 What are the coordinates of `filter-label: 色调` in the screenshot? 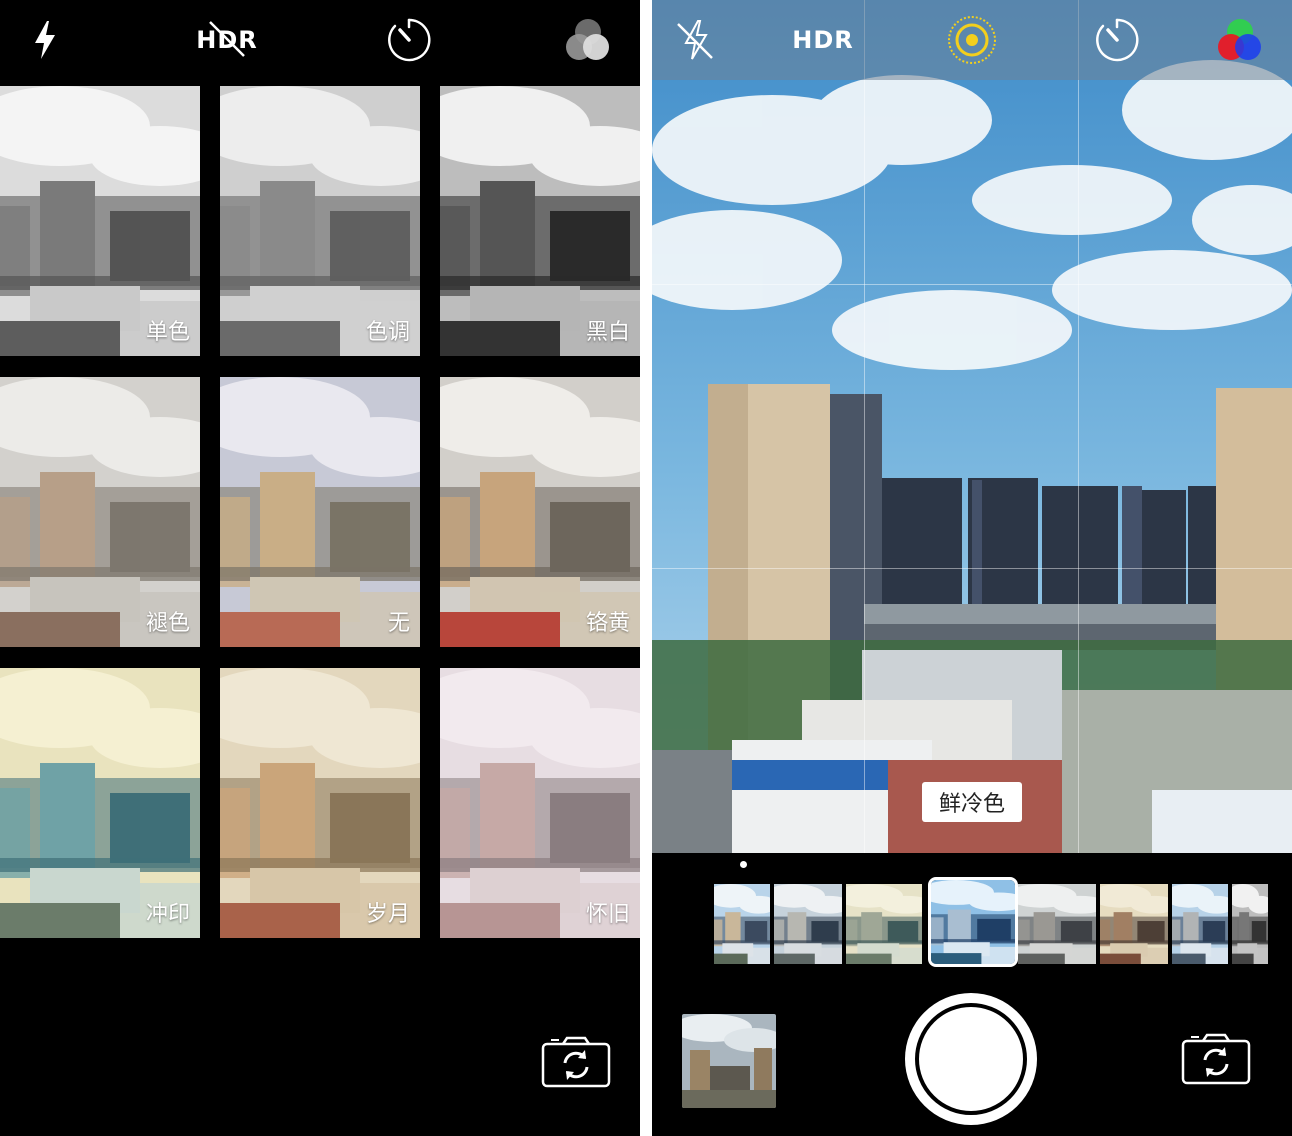 It's located at (387, 332).